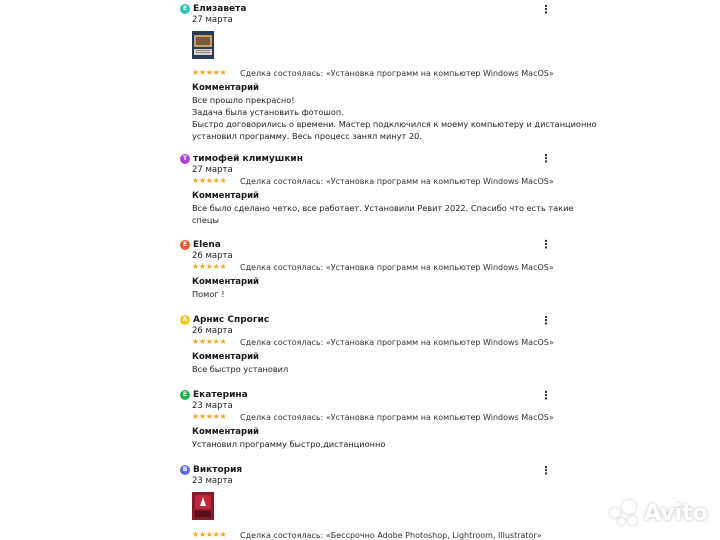  I want to click on avito-watermark: Avito, so click(660, 514).